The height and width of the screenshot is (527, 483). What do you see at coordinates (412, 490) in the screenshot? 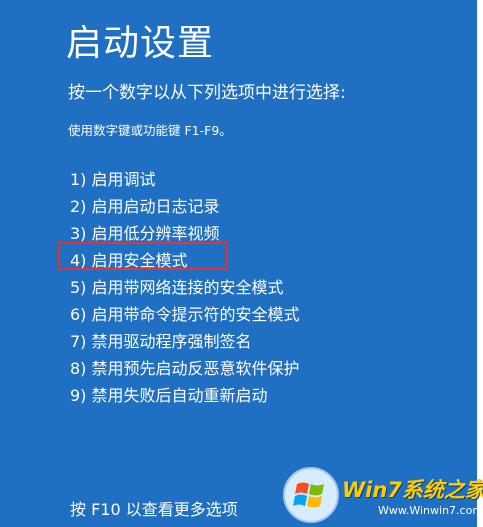
I see `watermark-brand: Win7系统之家` at bounding box center [412, 490].